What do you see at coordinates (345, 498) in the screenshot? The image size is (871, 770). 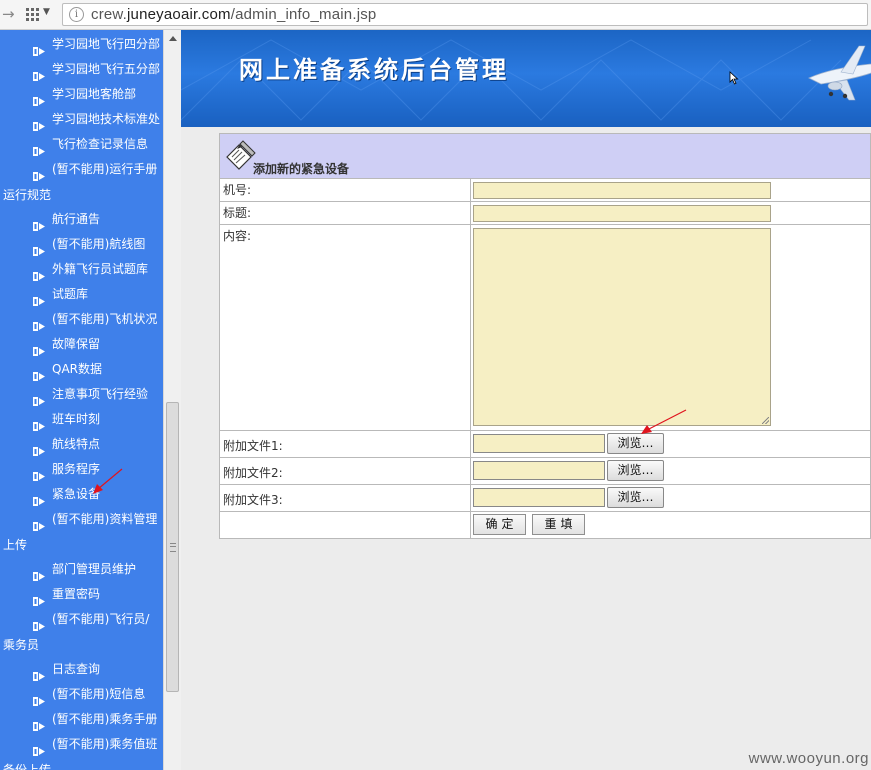 I see `attach3-label: 附加文件3:` at bounding box center [345, 498].